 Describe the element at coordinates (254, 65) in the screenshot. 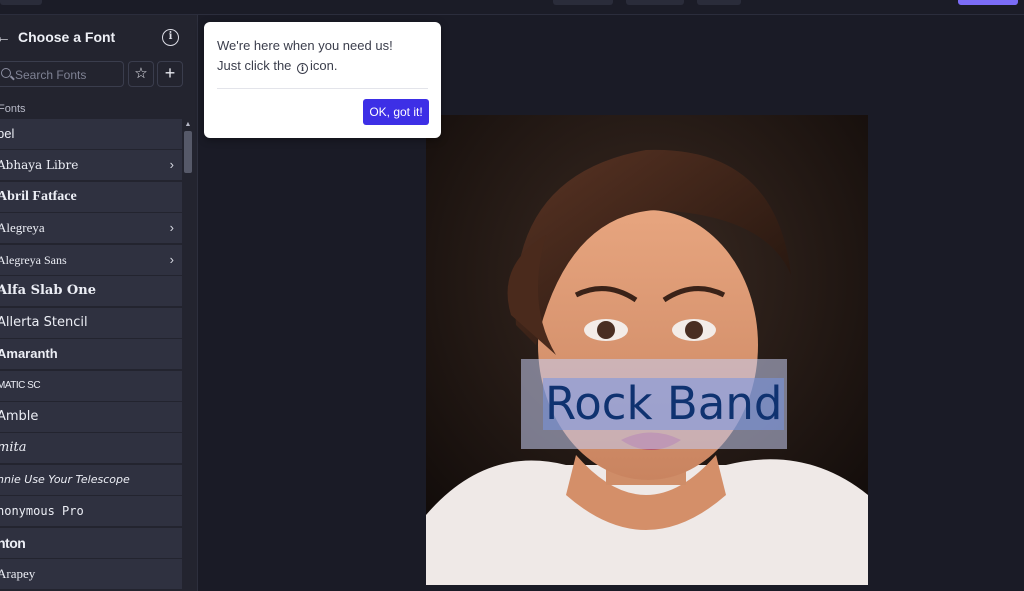

I see `tooltip-instruction-before: Just click the` at that location.